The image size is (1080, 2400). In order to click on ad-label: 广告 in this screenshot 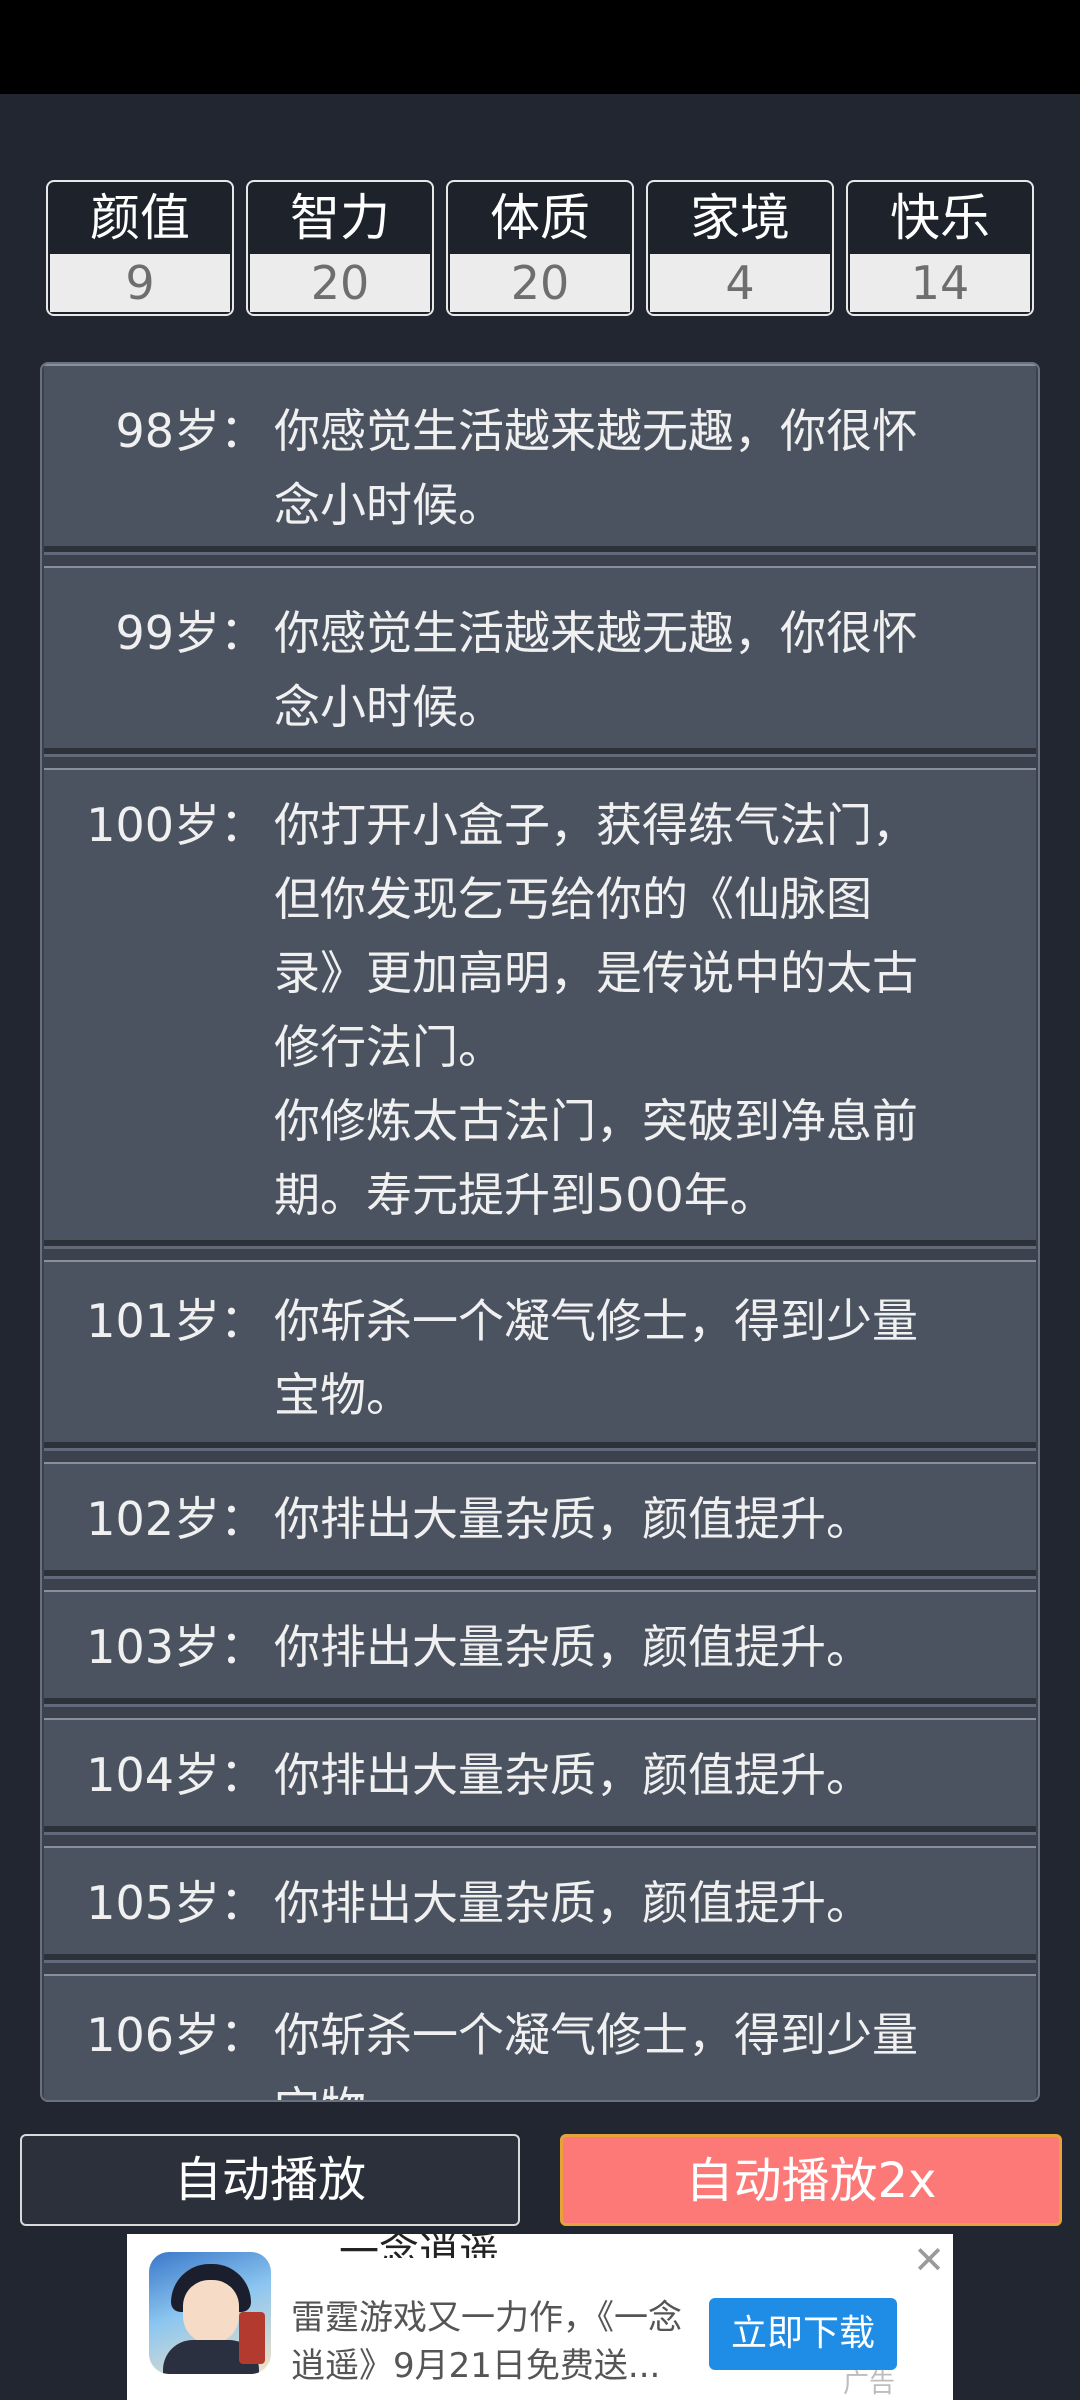, I will do `click(869, 2384)`.